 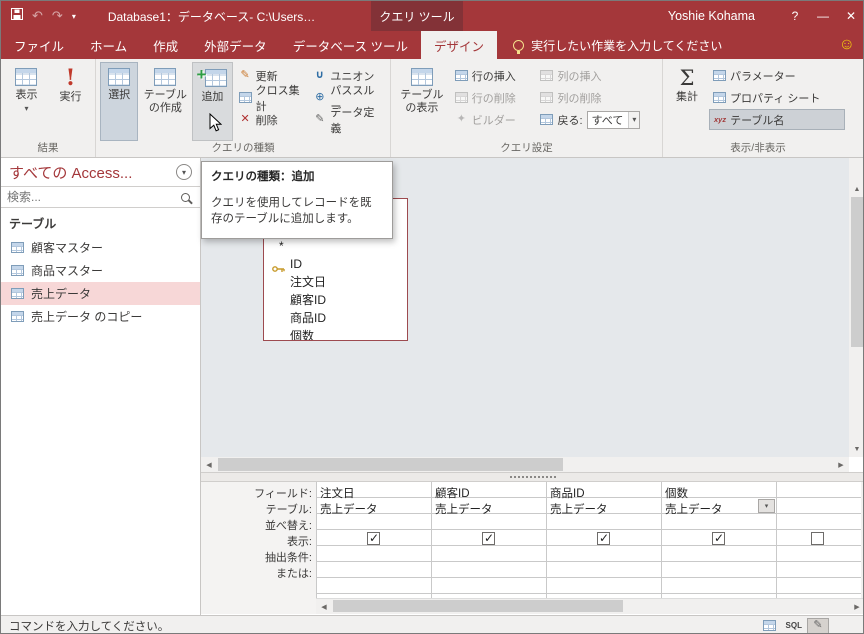 What do you see at coordinates (851, 45) in the screenshot?
I see `feedback-smiley-icon: ☺` at bounding box center [851, 45].